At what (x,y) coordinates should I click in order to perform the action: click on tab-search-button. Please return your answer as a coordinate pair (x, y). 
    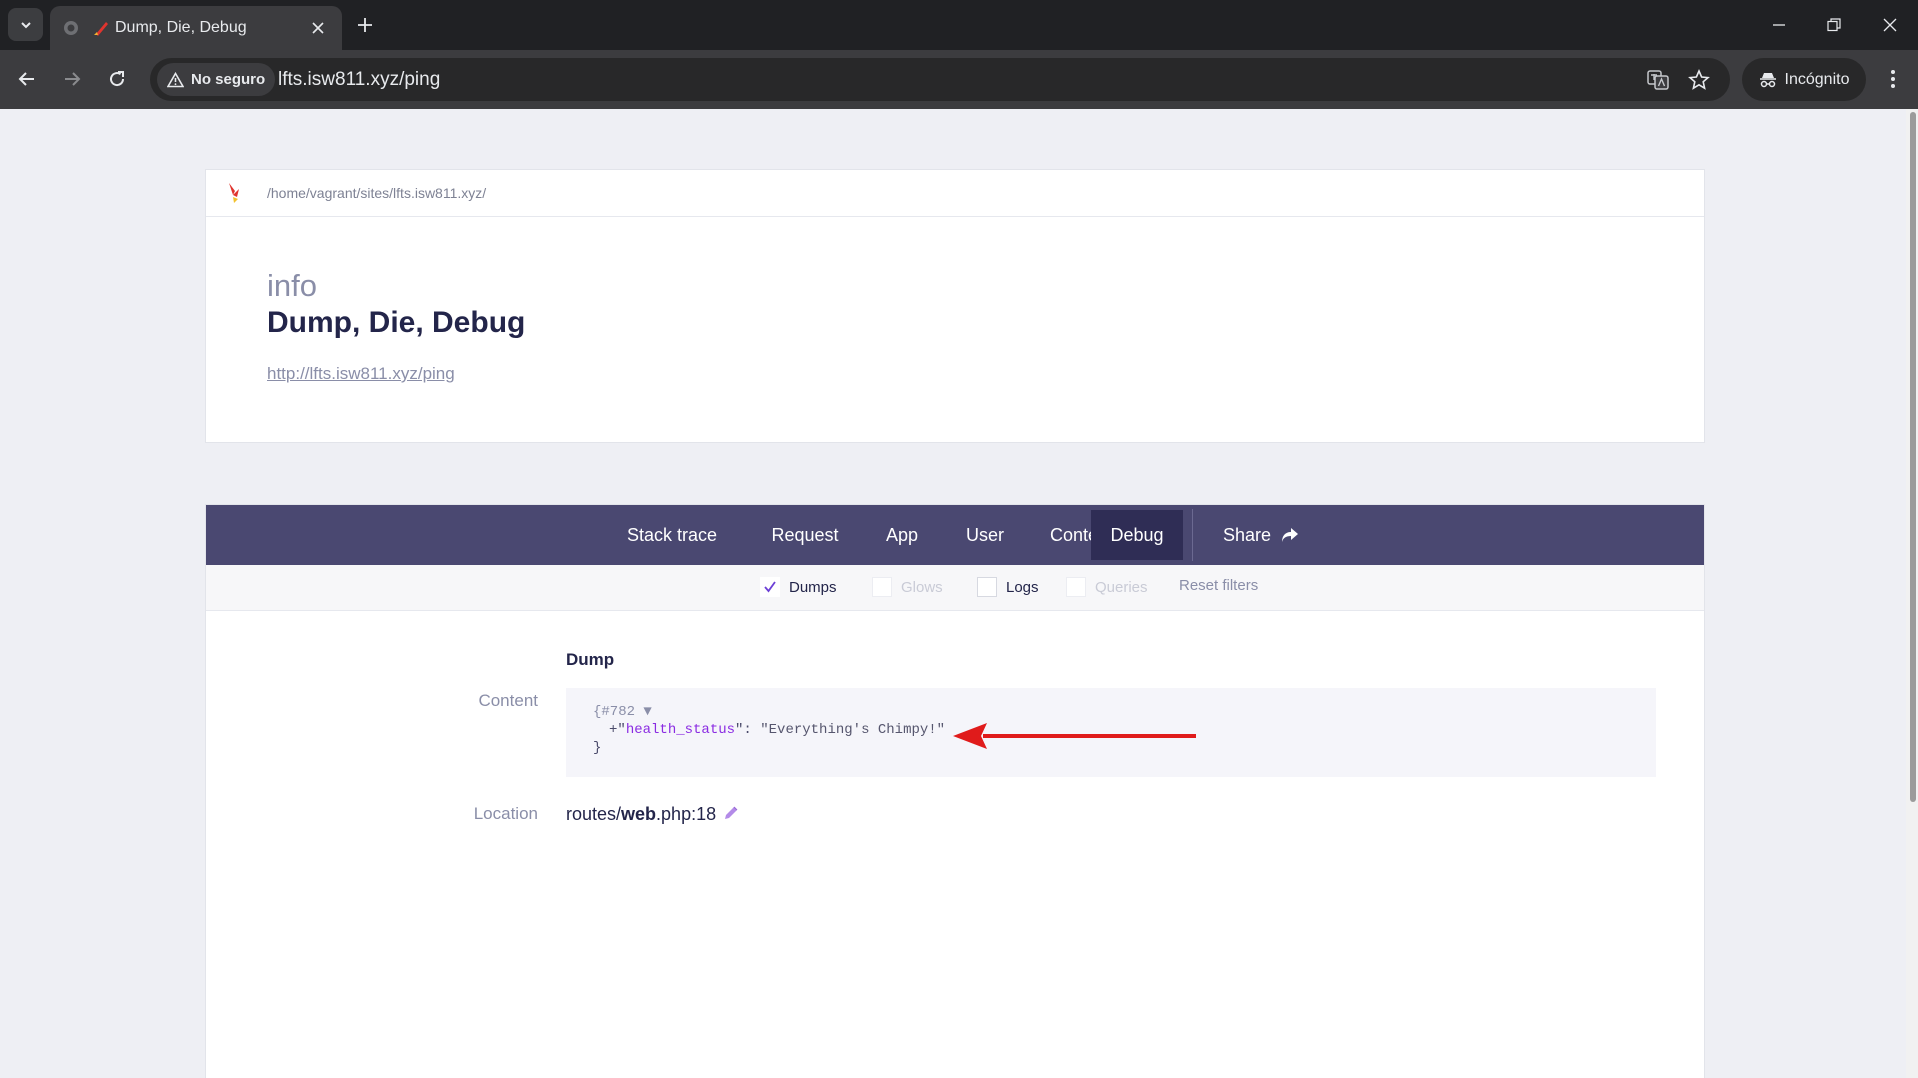
    Looking at the image, I should click on (25, 24).